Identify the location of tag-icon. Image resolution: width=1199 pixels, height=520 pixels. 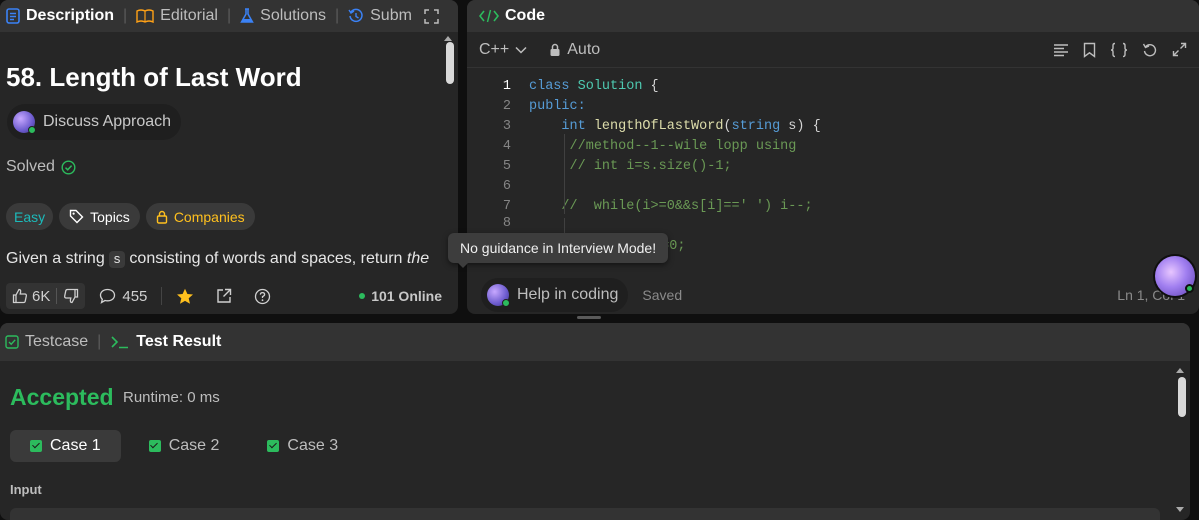
(76, 216).